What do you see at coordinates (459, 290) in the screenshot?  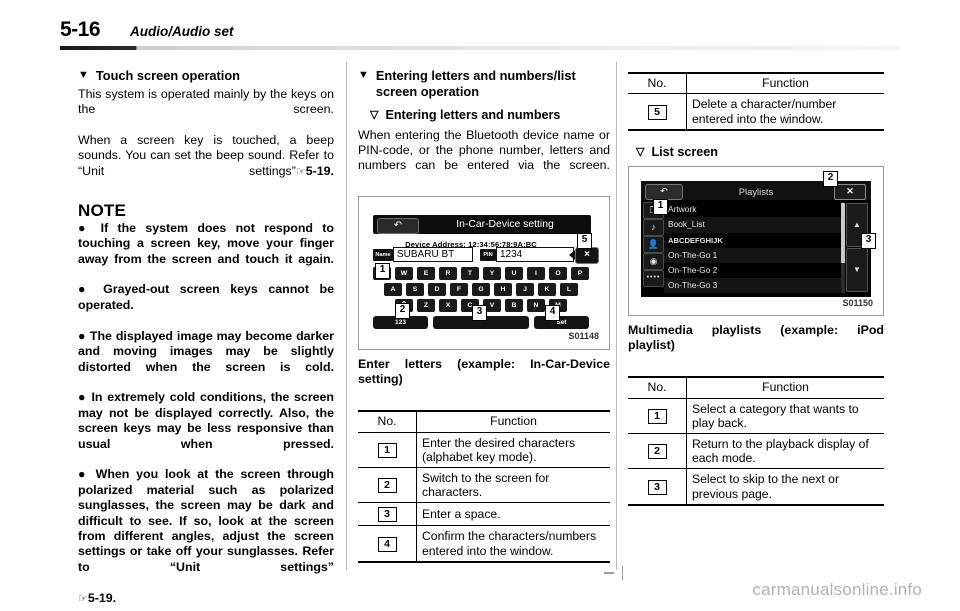 I see `key-f: F` at bounding box center [459, 290].